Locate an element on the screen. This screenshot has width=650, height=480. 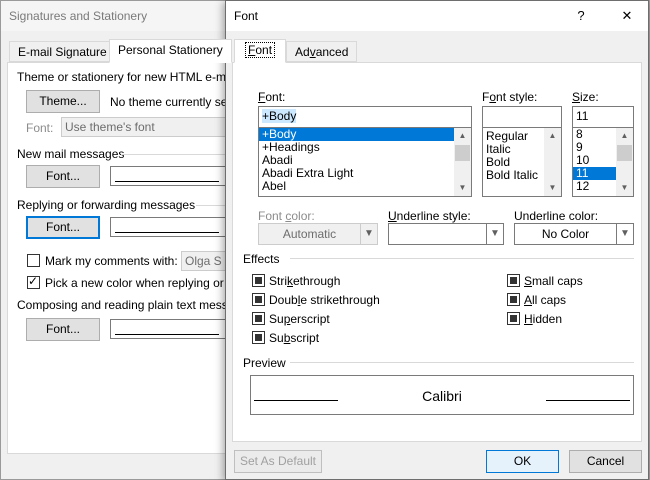
list-item: Abadi Extra Light is located at coordinates (365, 173).